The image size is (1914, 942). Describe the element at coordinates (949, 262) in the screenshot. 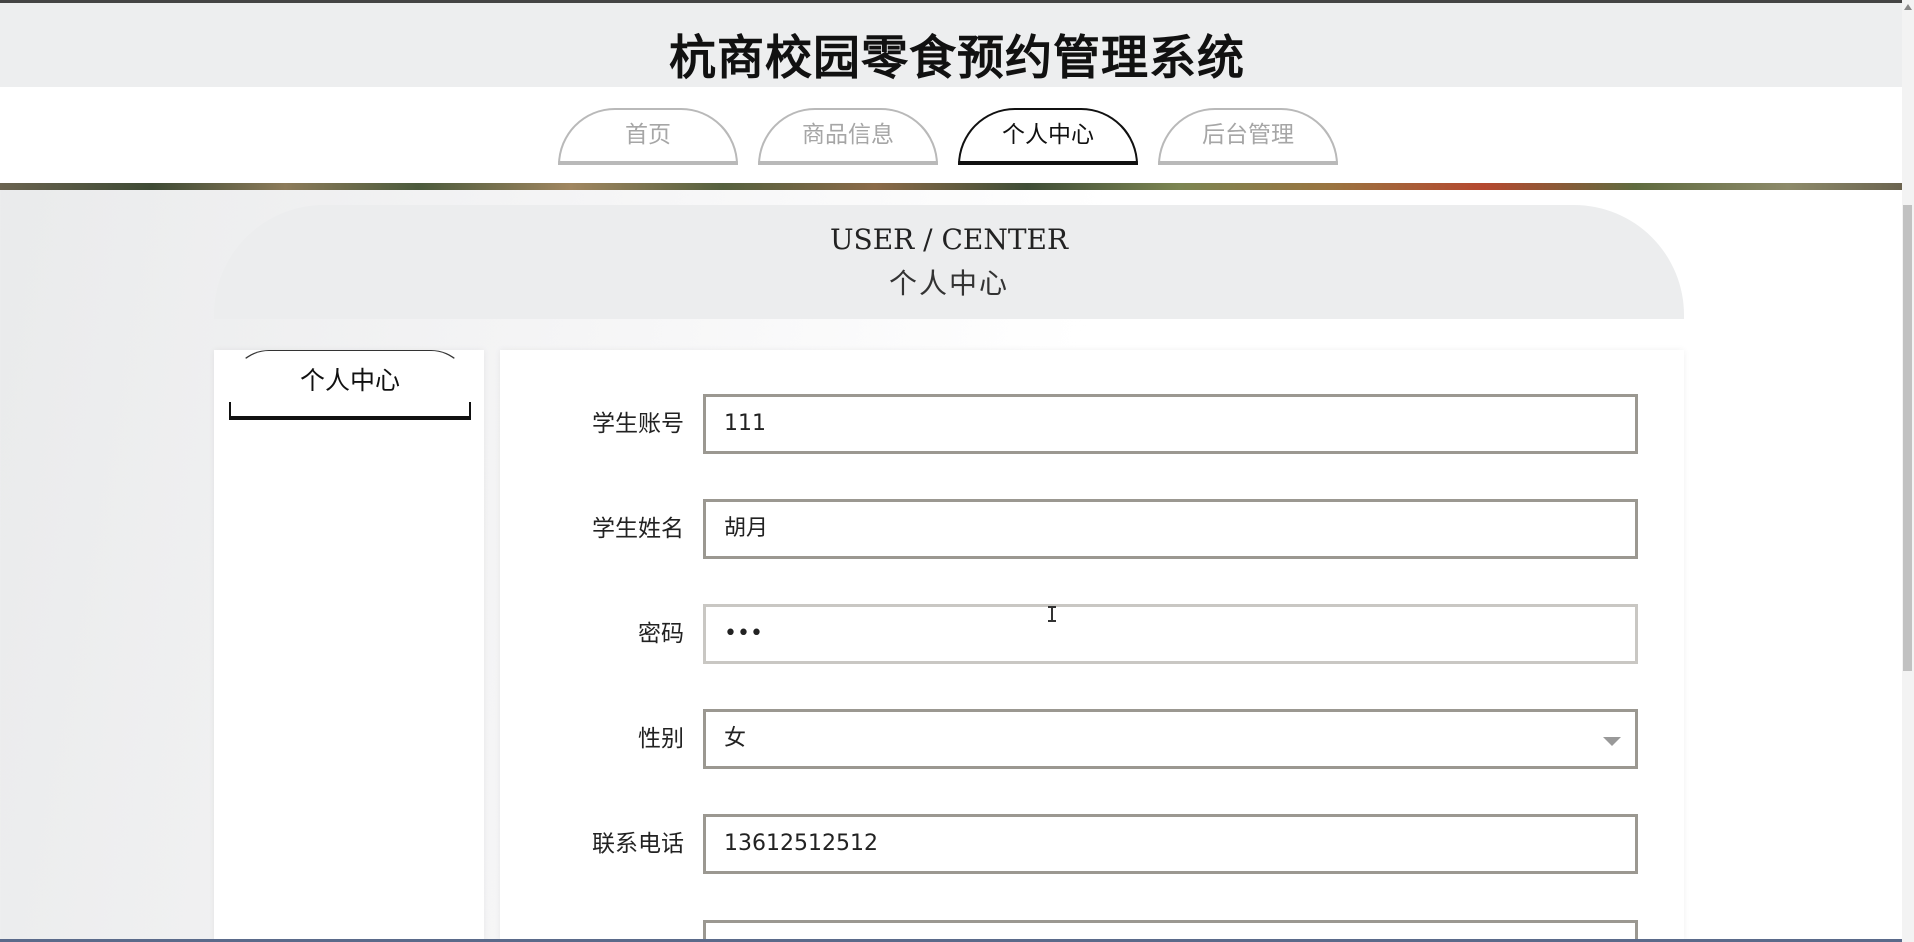

I see `section-banner: USER / CENTER 个人中心` at that location.